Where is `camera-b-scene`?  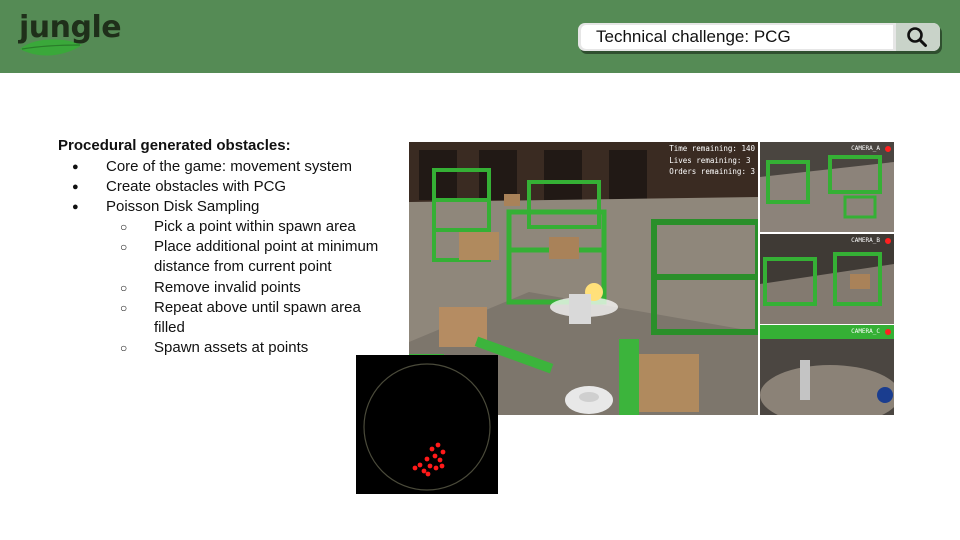
camera-b-scene is located at coordinates (827, 279).